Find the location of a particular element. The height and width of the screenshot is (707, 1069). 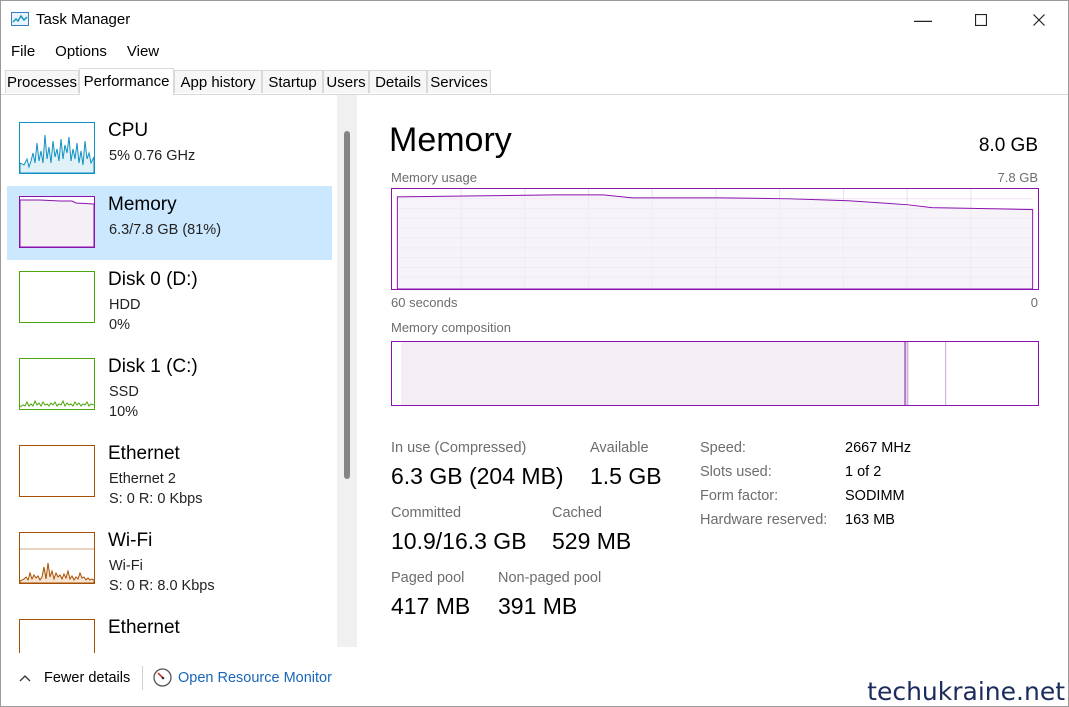

disk-0-thumbnail-graph is located at coordinates (57, 297).